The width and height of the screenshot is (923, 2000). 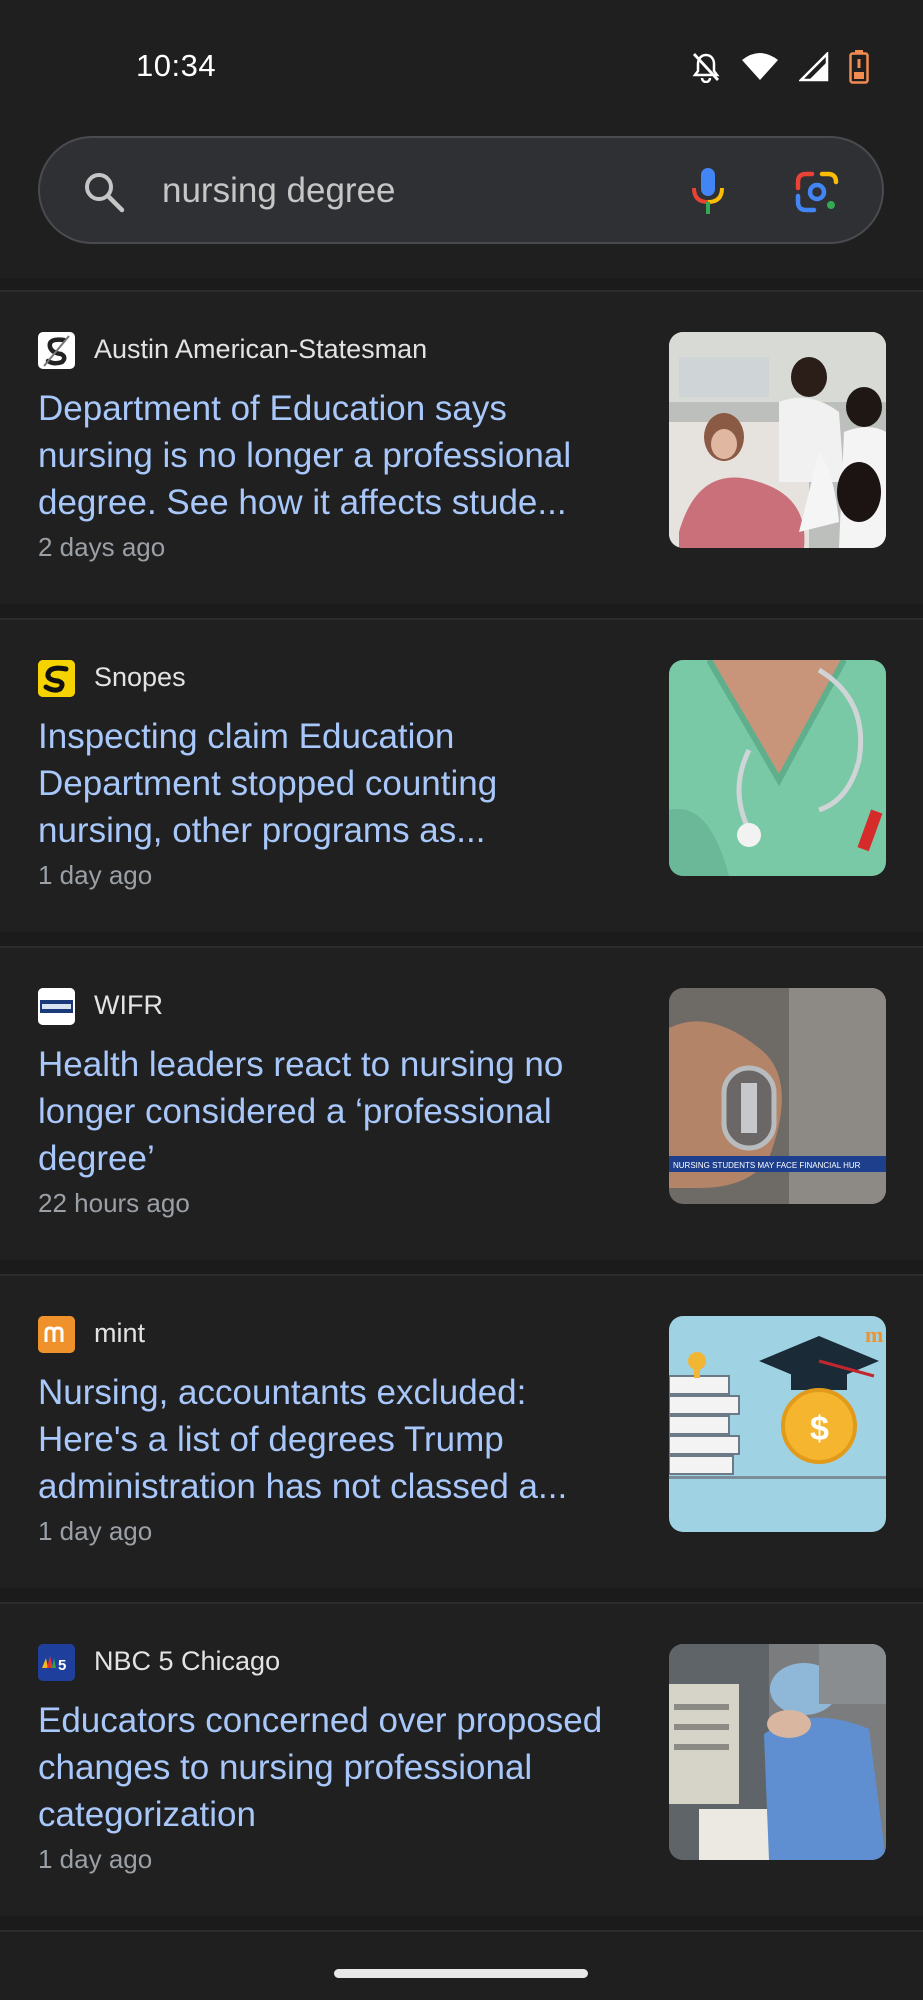 I want to click on statesman-logo-icon, so click(x=56, y=350).